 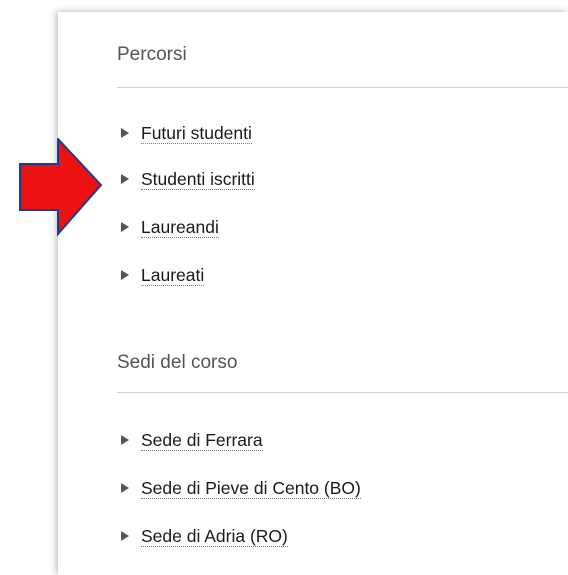 I want to click on list-item-futuri-studenti: Futuri studenti, so click(x=186, y=133).